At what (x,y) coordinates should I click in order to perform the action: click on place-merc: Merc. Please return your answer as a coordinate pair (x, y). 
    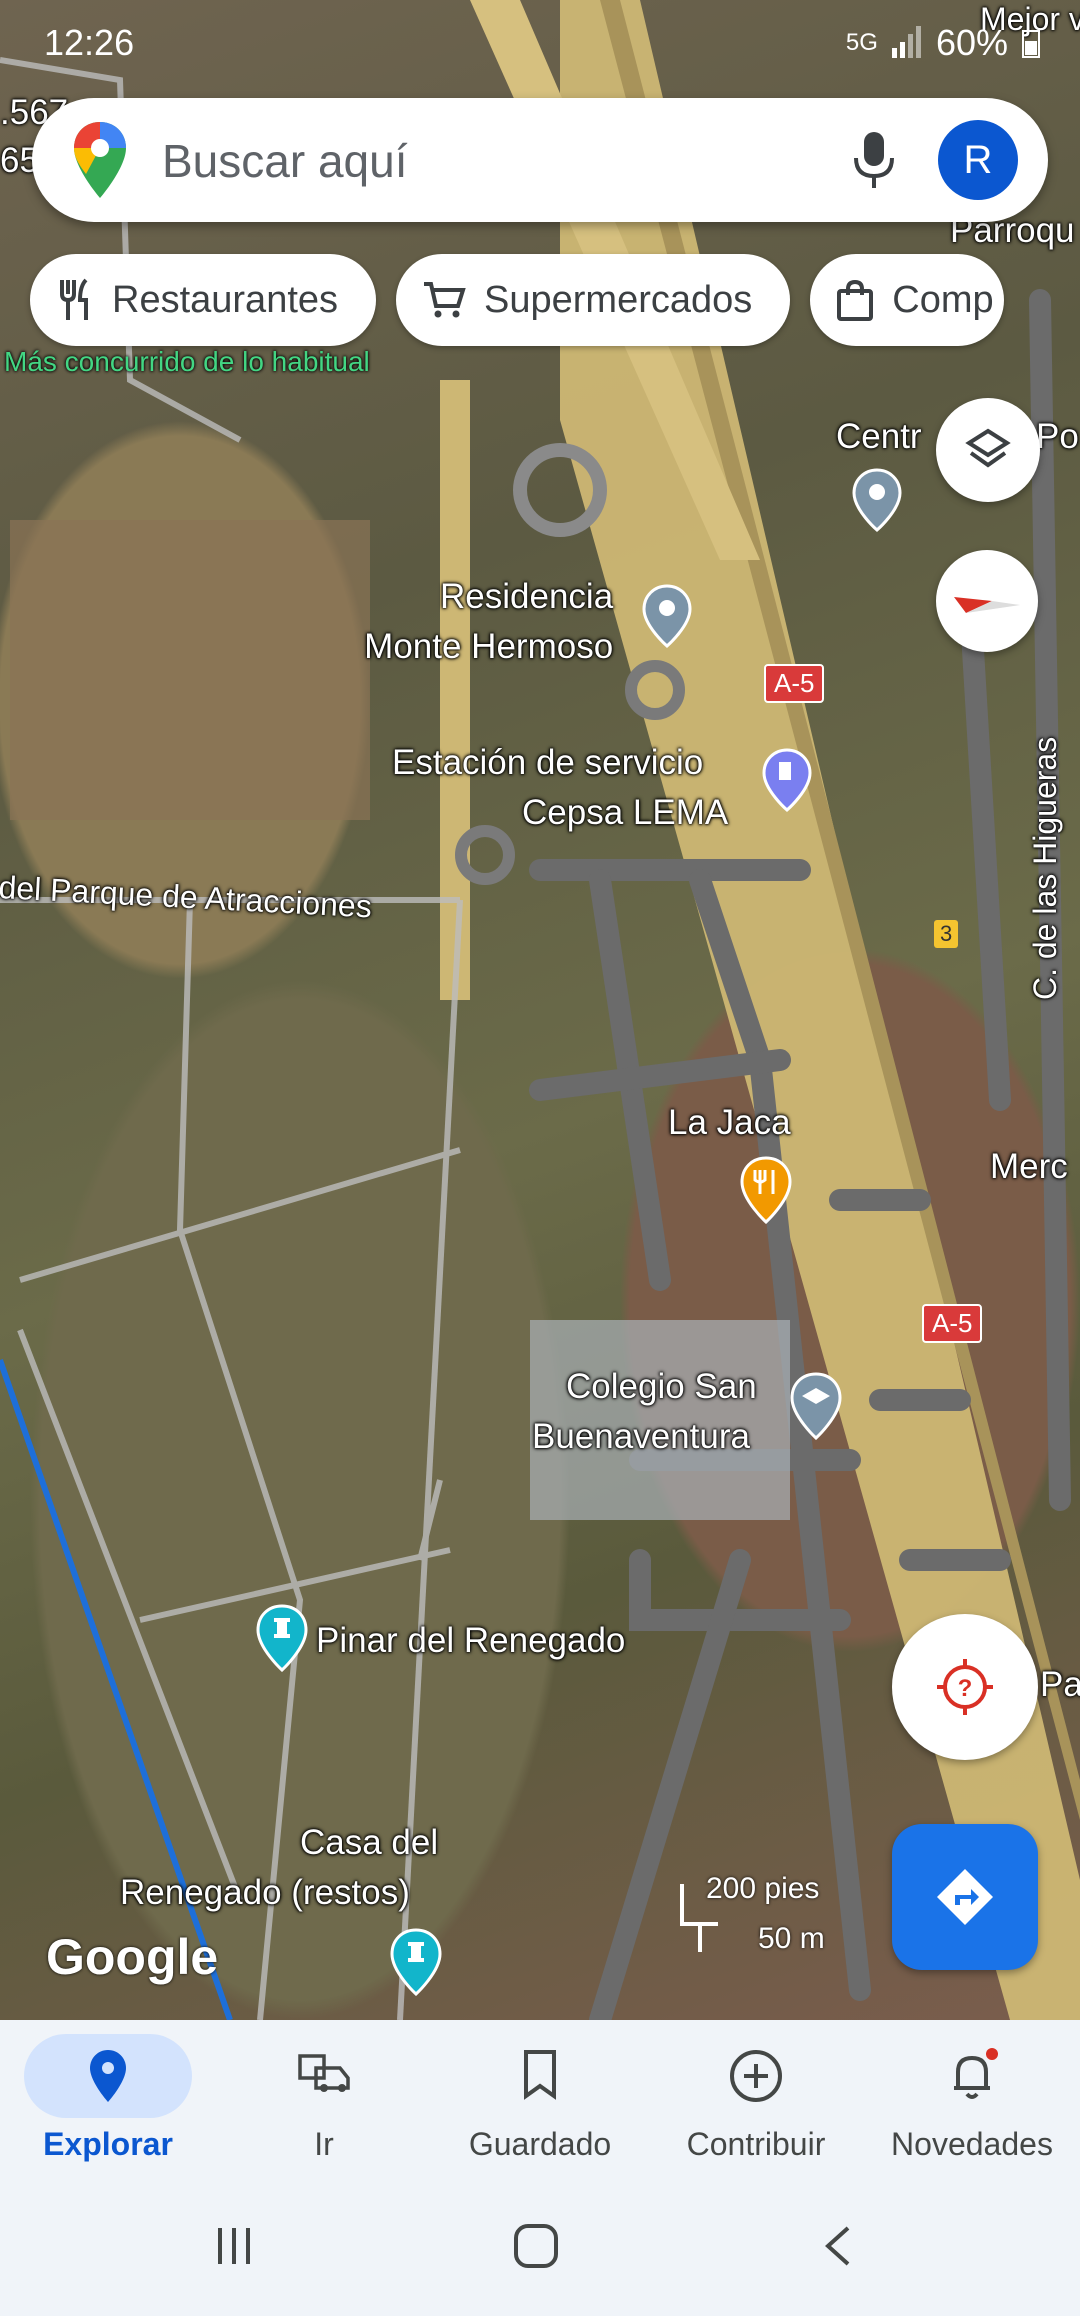
    Looking at the image, I should click on (1029, 1167).